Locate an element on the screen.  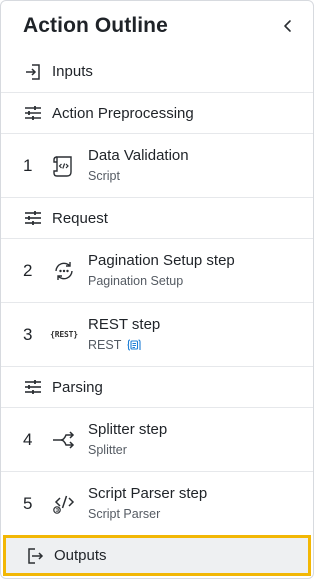
rest-braces-icon: {REST} is located at coordinates (64, 335).